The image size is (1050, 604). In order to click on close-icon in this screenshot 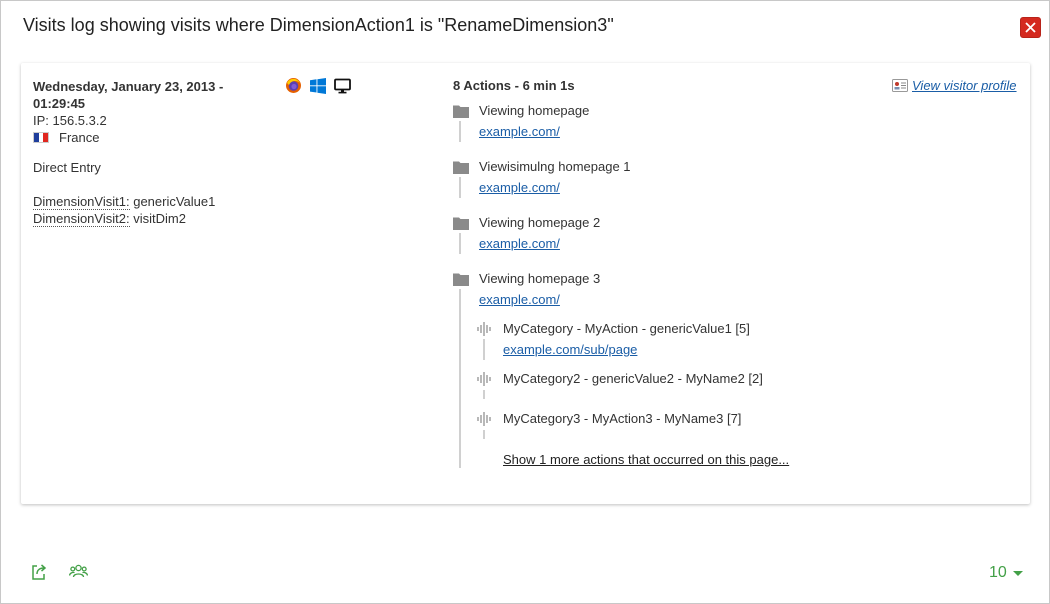, I will do `click(1030, 27)`.